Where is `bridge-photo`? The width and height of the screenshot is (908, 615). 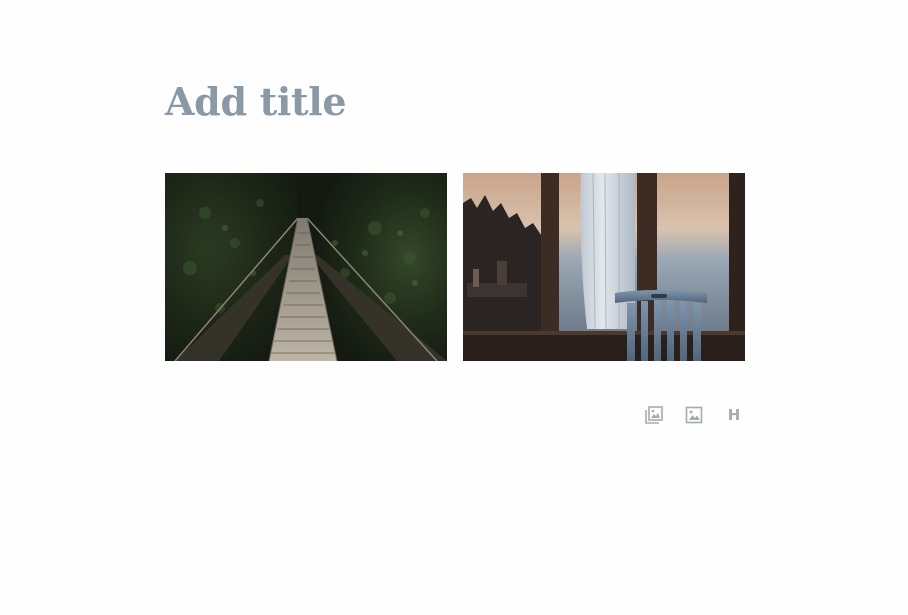 bridge-photo is located at coordinates (306, 267).